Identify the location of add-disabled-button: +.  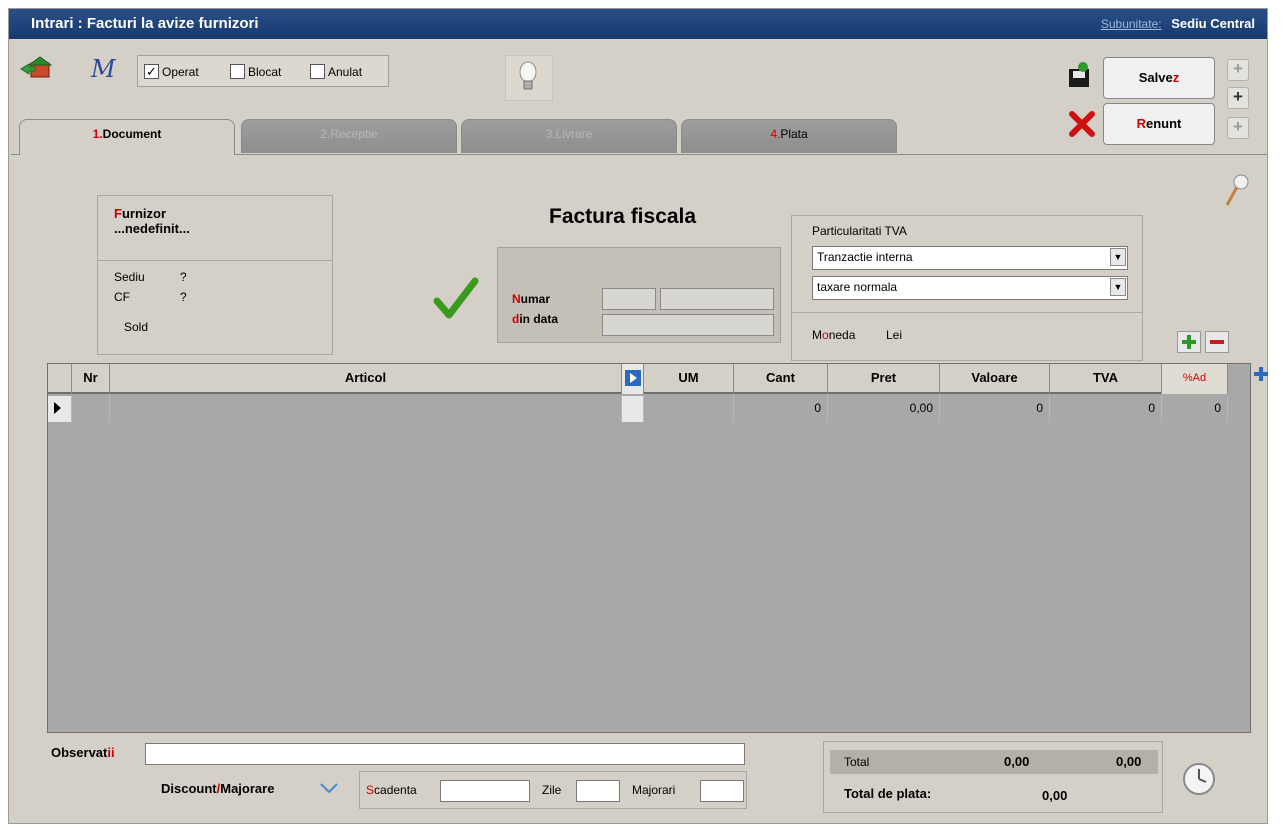
(1238, 70).